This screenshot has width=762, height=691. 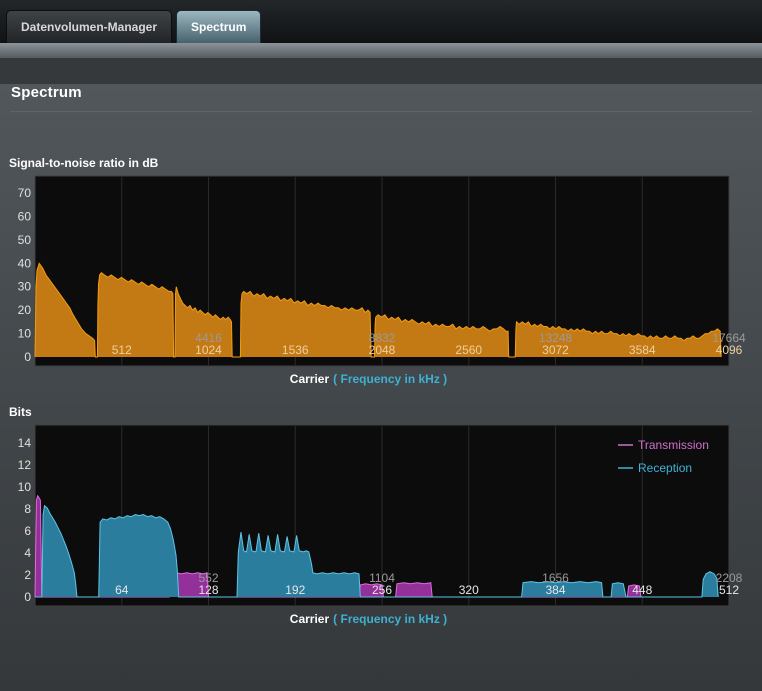 What do you see at coordinates (729, 350) in the screenshot?
I see `svg-text: 4096` at bounding box center [729, 350].